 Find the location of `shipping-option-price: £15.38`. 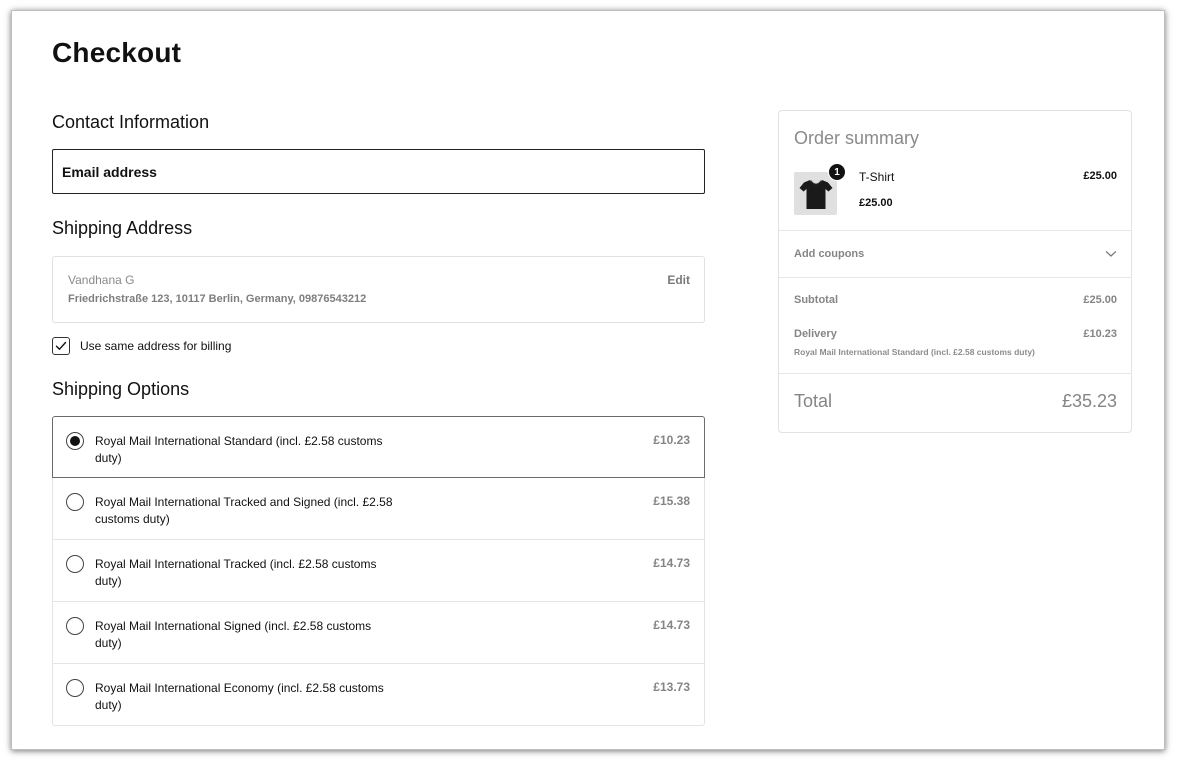

shipping-option-price: £15.38 is located at coordinates (671, 501).